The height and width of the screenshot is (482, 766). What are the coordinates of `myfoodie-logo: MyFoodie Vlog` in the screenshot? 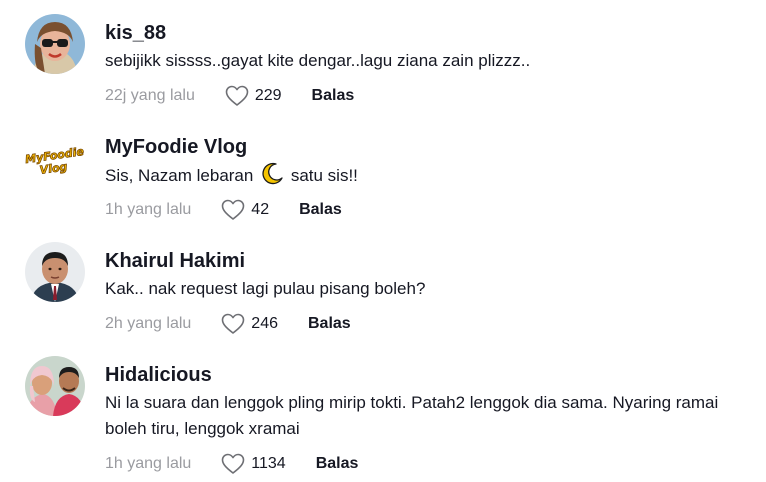 It's located at (55, 161).